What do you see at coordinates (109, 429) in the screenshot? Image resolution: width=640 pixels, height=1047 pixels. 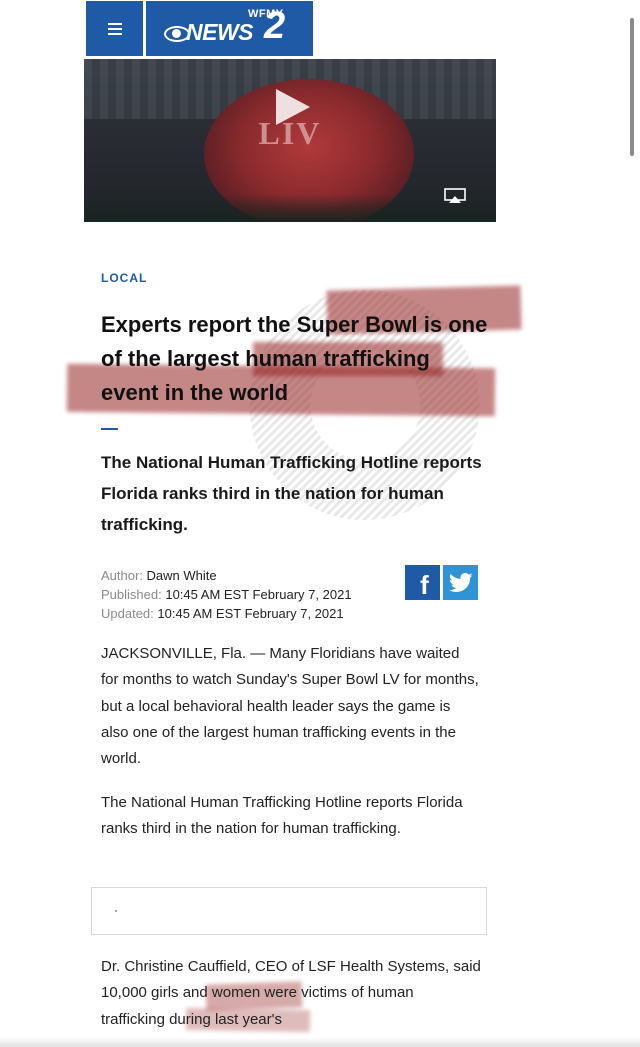 I see `headline-divider` at bounding box center [109, 429].